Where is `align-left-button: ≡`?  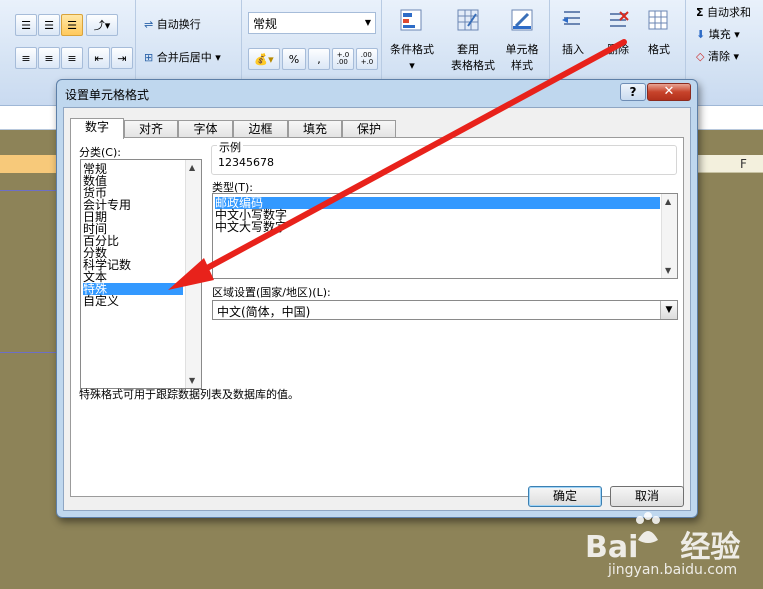
align-left-button: ≡ is located at coordinates (26, 58).